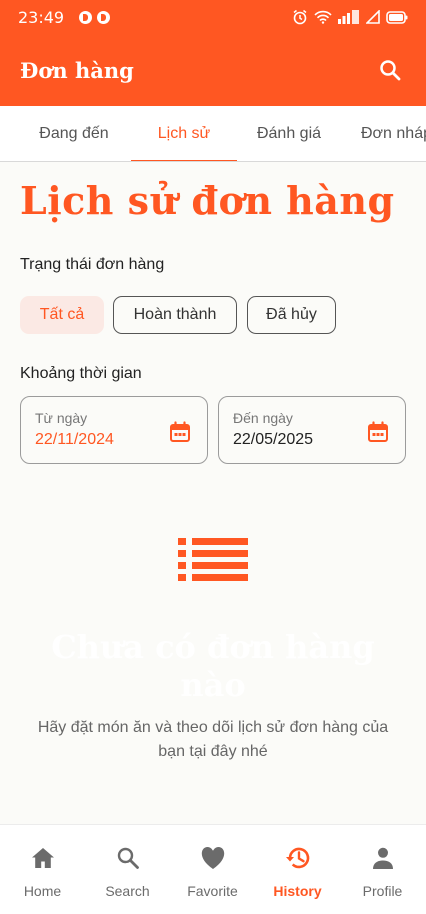 The width and height of the screenshot is (426, 914). What do you see at coordinates (42, 891) in the screenshot?
I see `nav-label: Home` at bounding box center [42, 891].